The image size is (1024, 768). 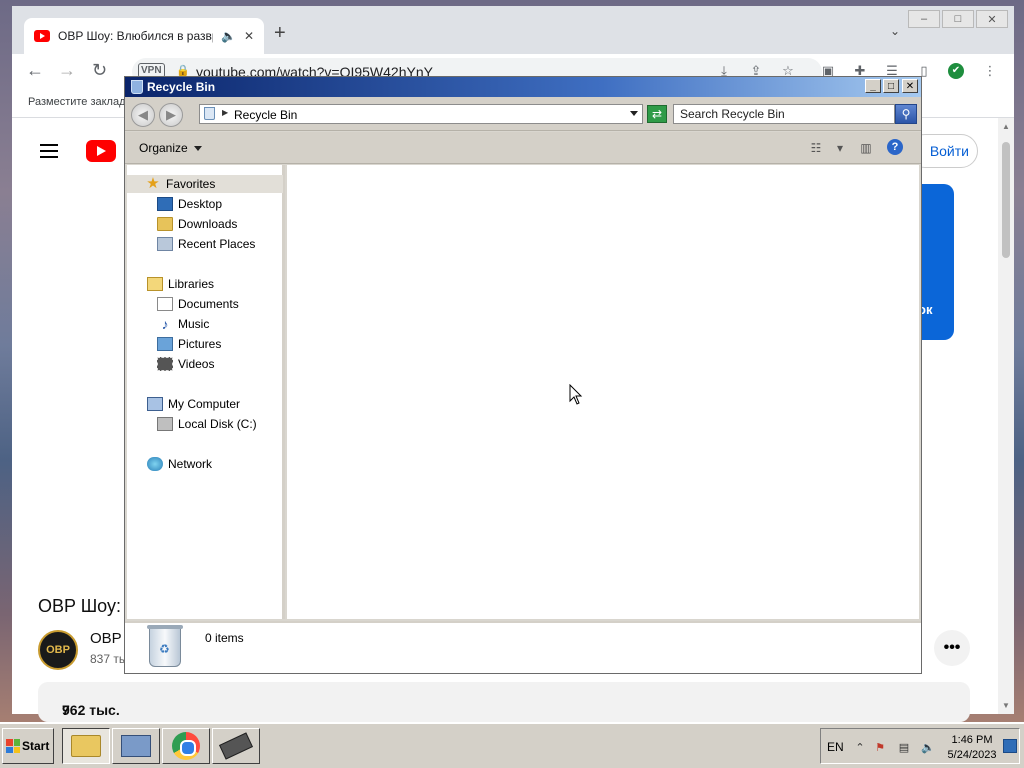 What do you see at coordinates (895, 147) in the screenshot?
I see `help-icon: ?` at bounding box center [895, 147].